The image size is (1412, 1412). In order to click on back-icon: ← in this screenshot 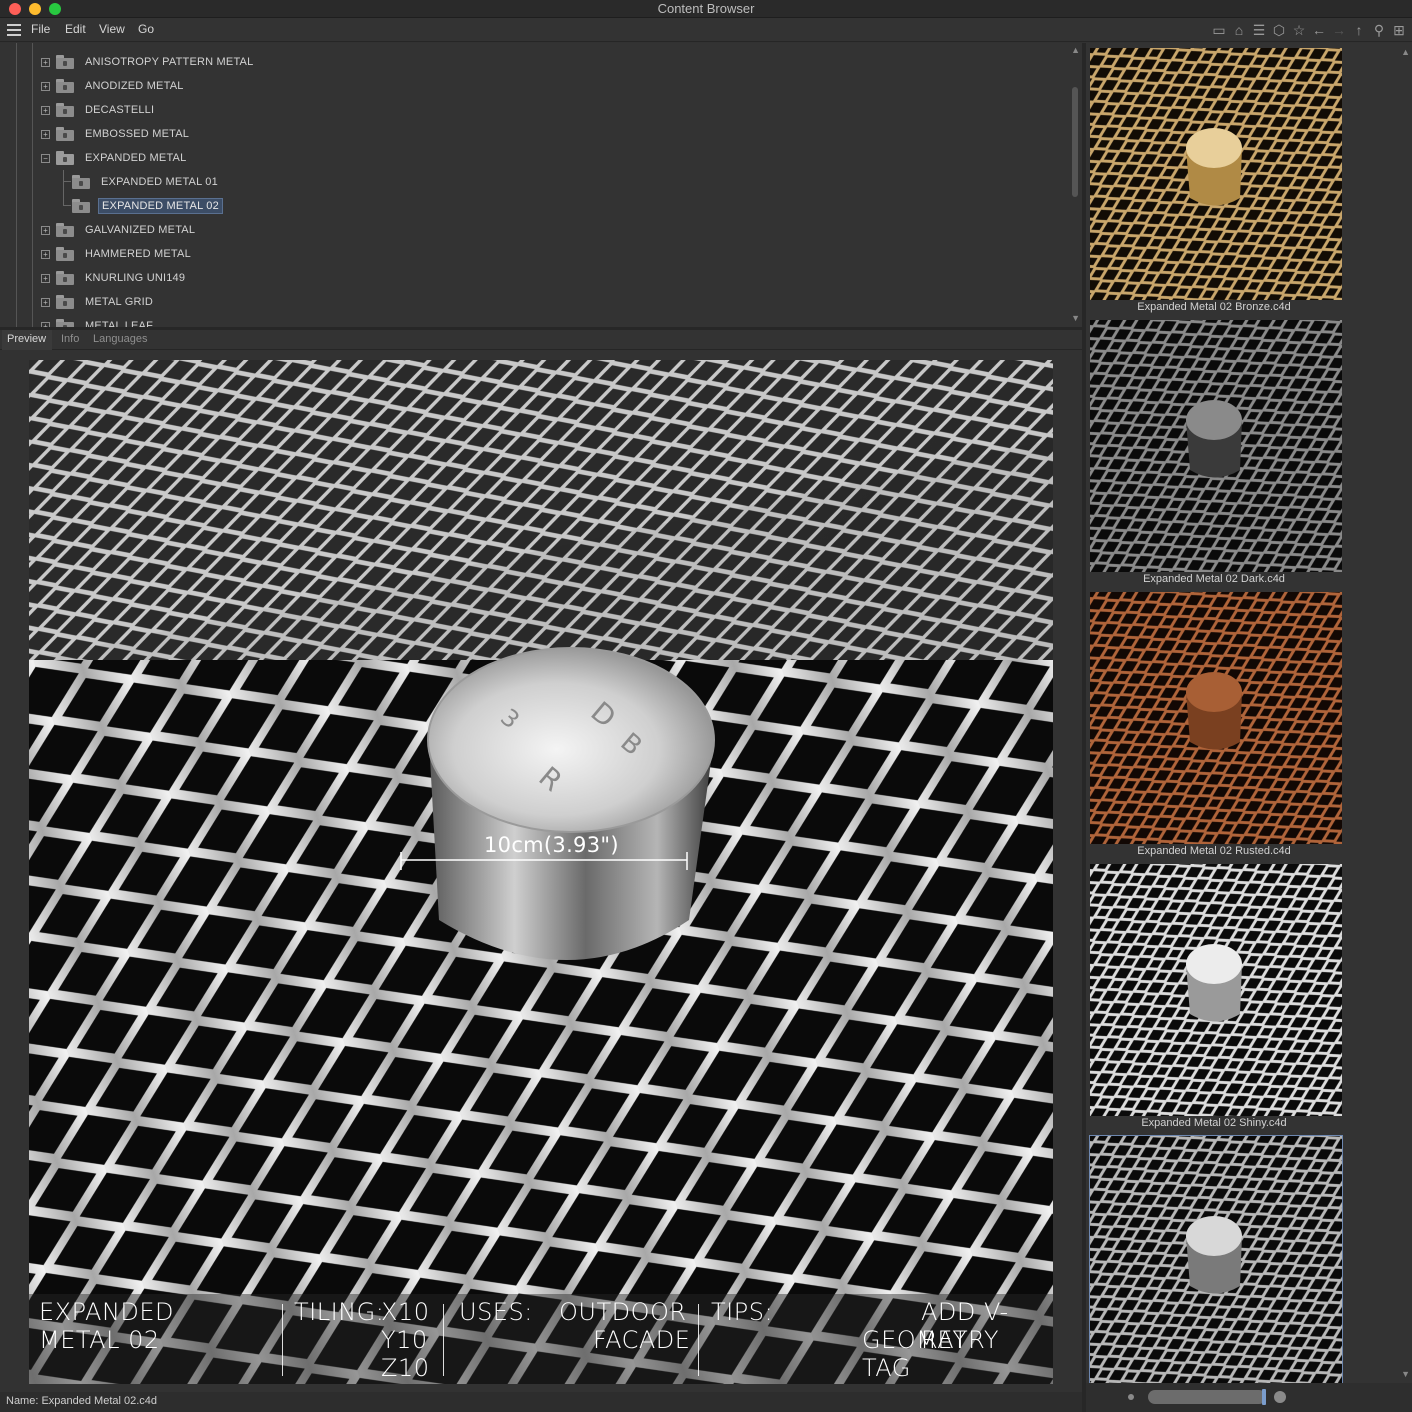, I will do `click(1319, 30)`.